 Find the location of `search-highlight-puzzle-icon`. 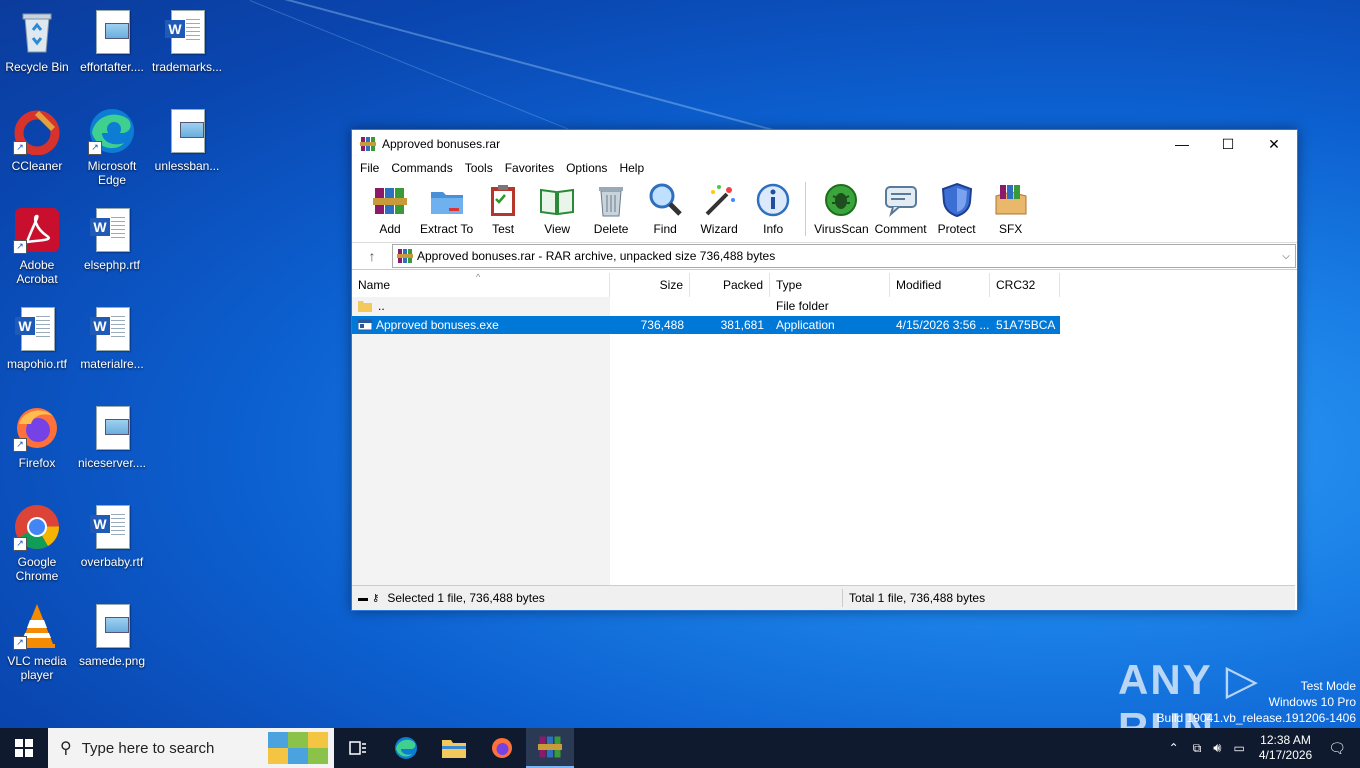

search-highlight-puzzle-icon is located at coordinates (298, 748).